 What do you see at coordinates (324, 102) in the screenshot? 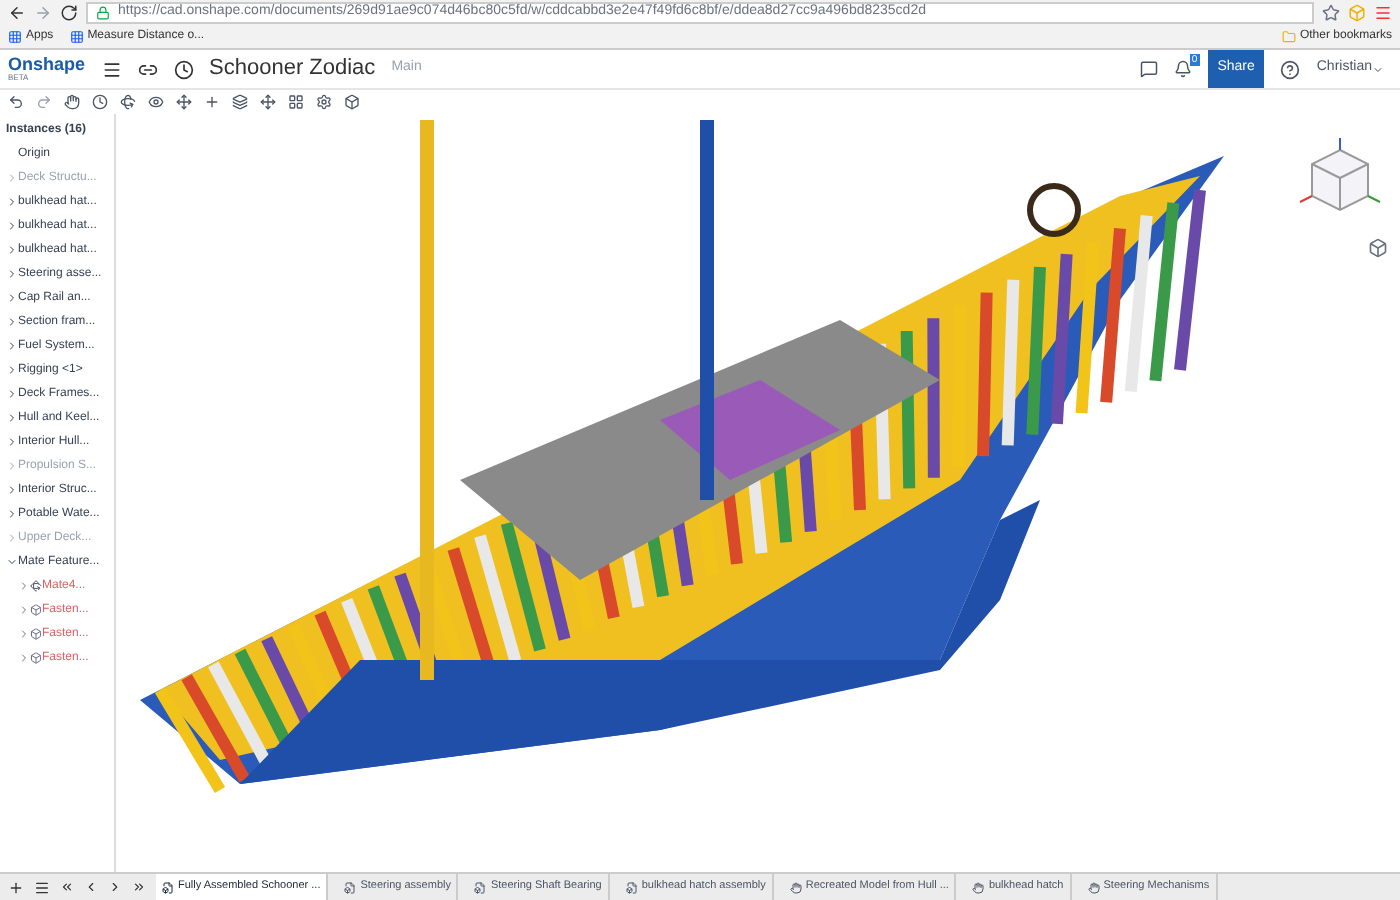
I see `settings-icon` at bounding box center [324, 102].